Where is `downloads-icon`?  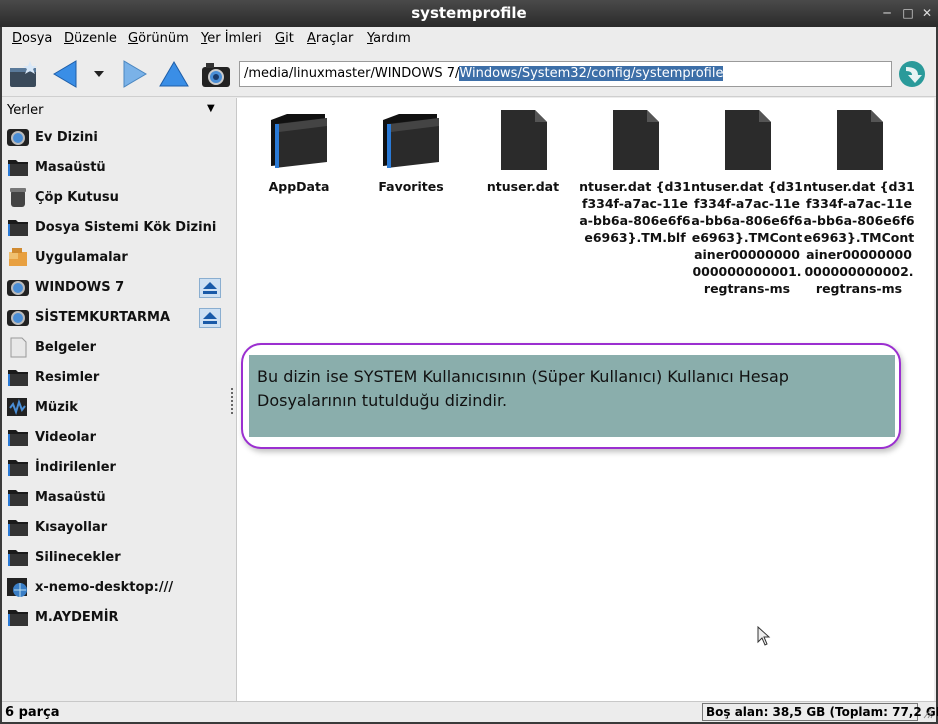 downloads-icon is located at coordinates (18, 468).